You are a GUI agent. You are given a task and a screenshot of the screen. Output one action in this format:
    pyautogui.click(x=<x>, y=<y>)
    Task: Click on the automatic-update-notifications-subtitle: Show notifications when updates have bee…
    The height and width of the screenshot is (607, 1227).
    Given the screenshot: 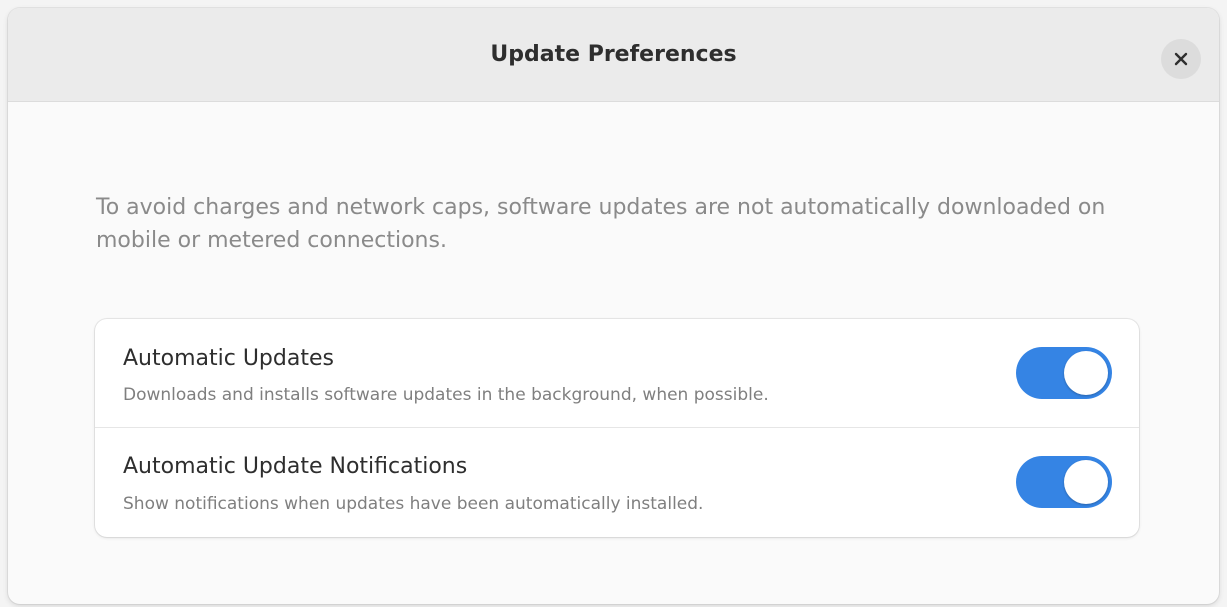 What is the action you would take?
    pyautogui.click(x=413, y=504)
    